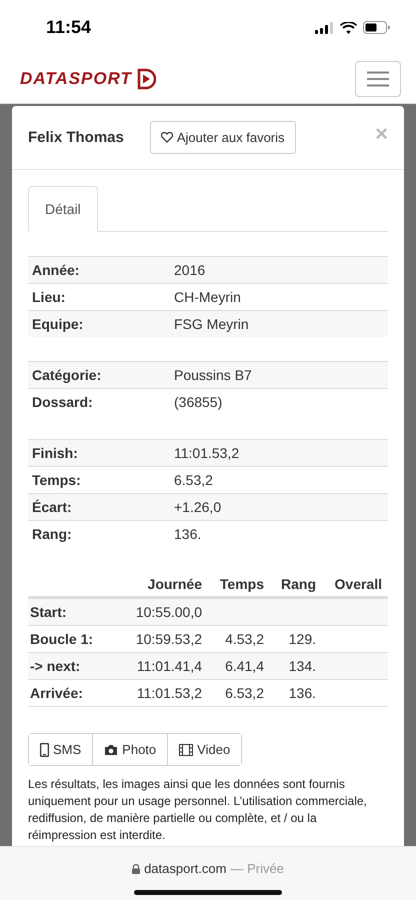 This screenshot has width=416, height=900. What do you see at coordinates (302, 693) in the screenshot?
I see `table-cell-text: 136.` at bounding box center [302, 693].